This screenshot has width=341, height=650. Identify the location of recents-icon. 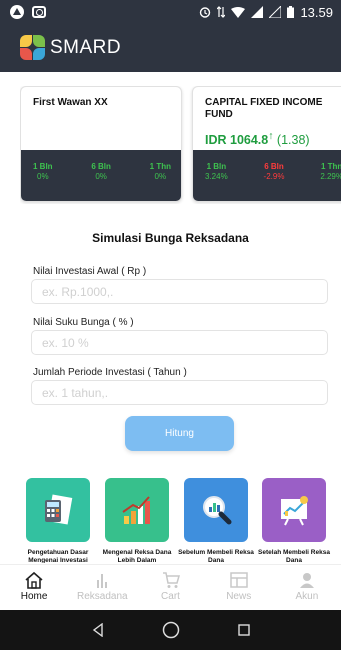
(244, 630).